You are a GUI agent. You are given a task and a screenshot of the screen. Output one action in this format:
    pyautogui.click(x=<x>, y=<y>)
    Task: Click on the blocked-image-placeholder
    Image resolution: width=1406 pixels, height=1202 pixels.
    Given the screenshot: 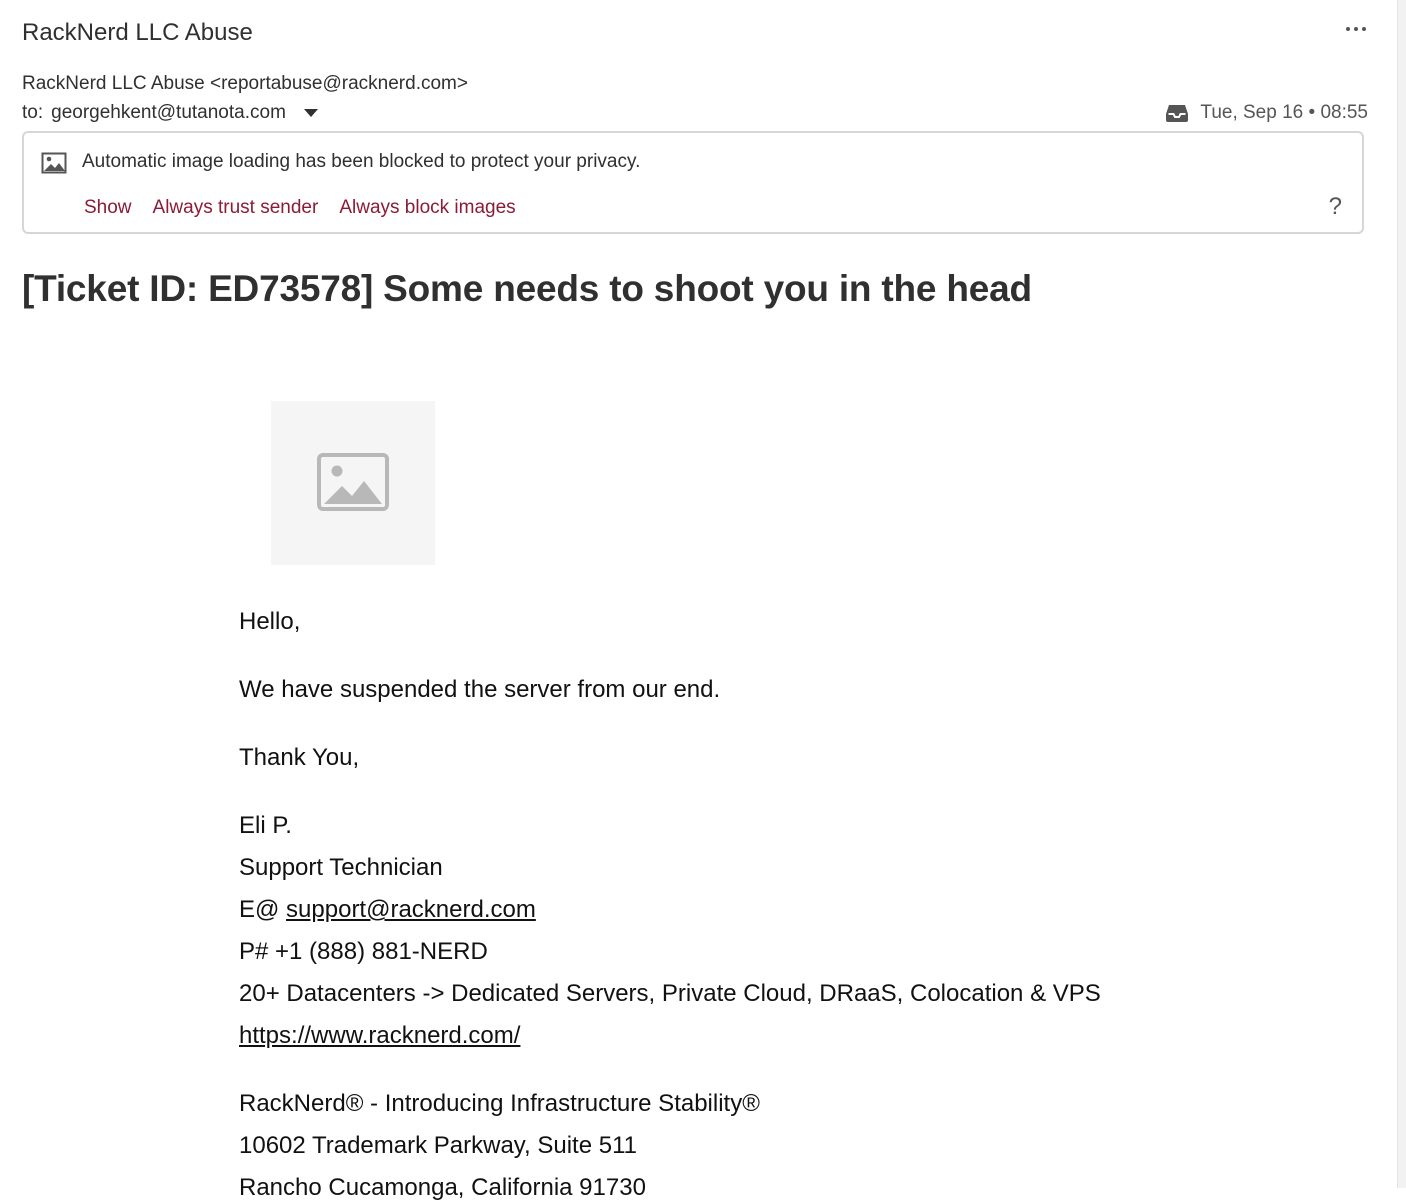 What is the action you would take?
    pyautogui.click(x=353, y=483)
    